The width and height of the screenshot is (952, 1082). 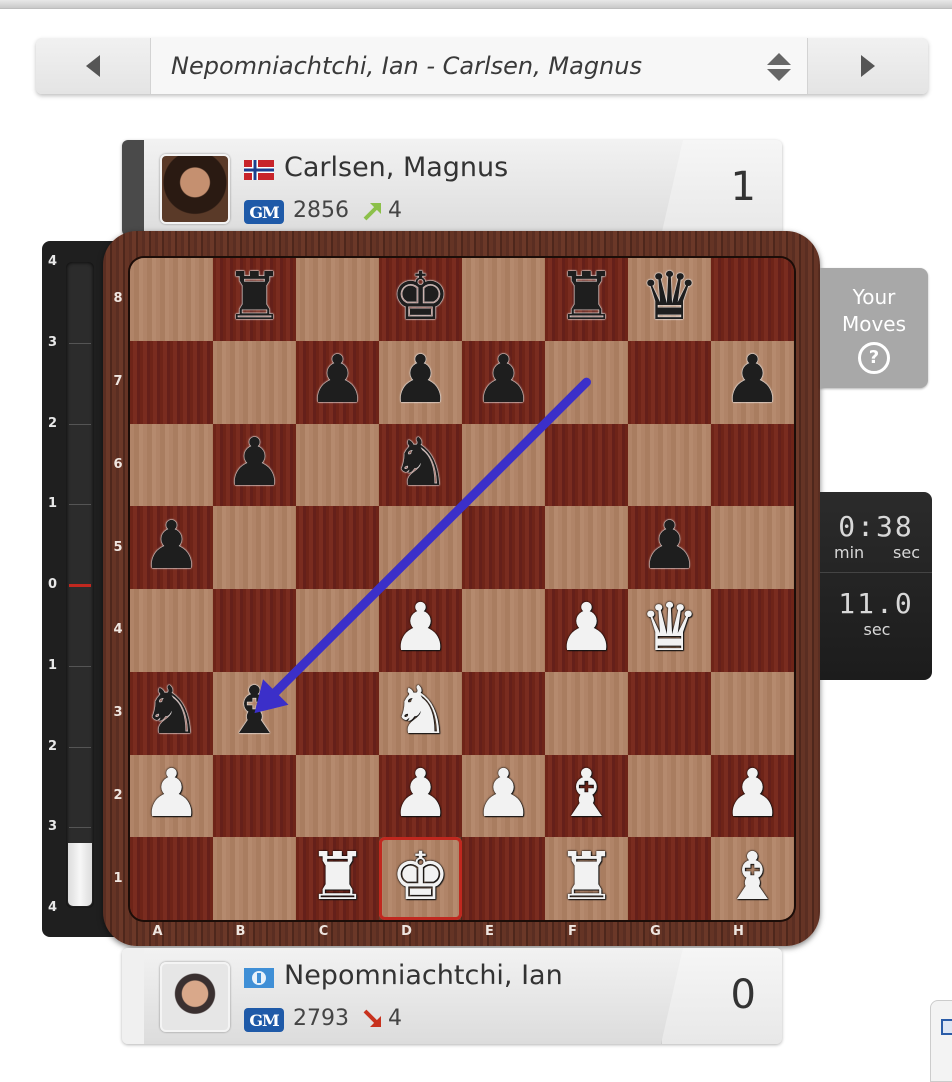 I want to click on white-knight-piece: ♞, so click(x=420, y=711).